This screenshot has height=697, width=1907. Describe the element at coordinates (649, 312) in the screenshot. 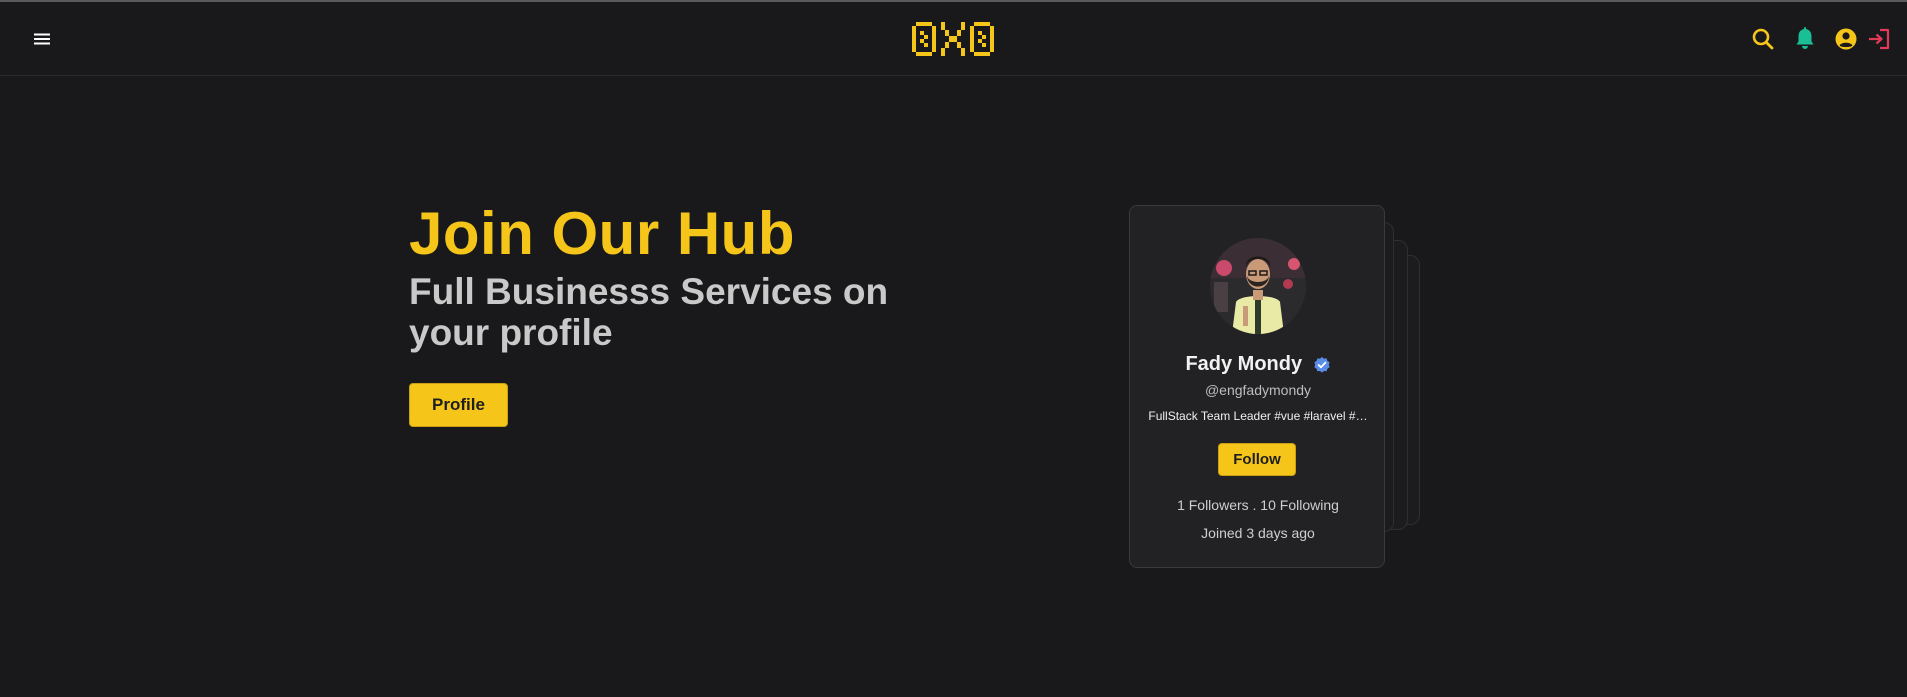

I see `hero-subtitle: Full Businesss Services on your profile` at that location.